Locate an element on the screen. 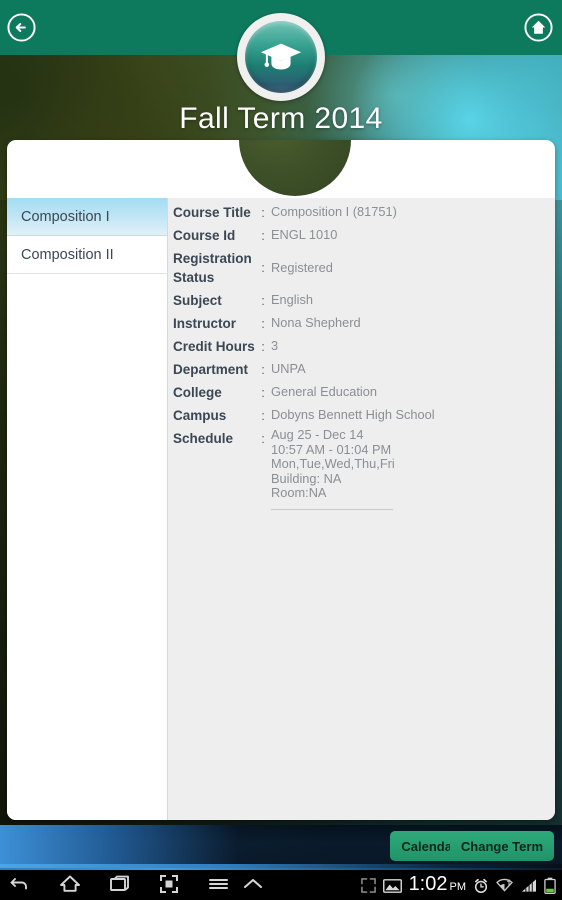 The height and width of the screenshot is (900, 562). detail-label: Subject is located at coordinates (197, 300).